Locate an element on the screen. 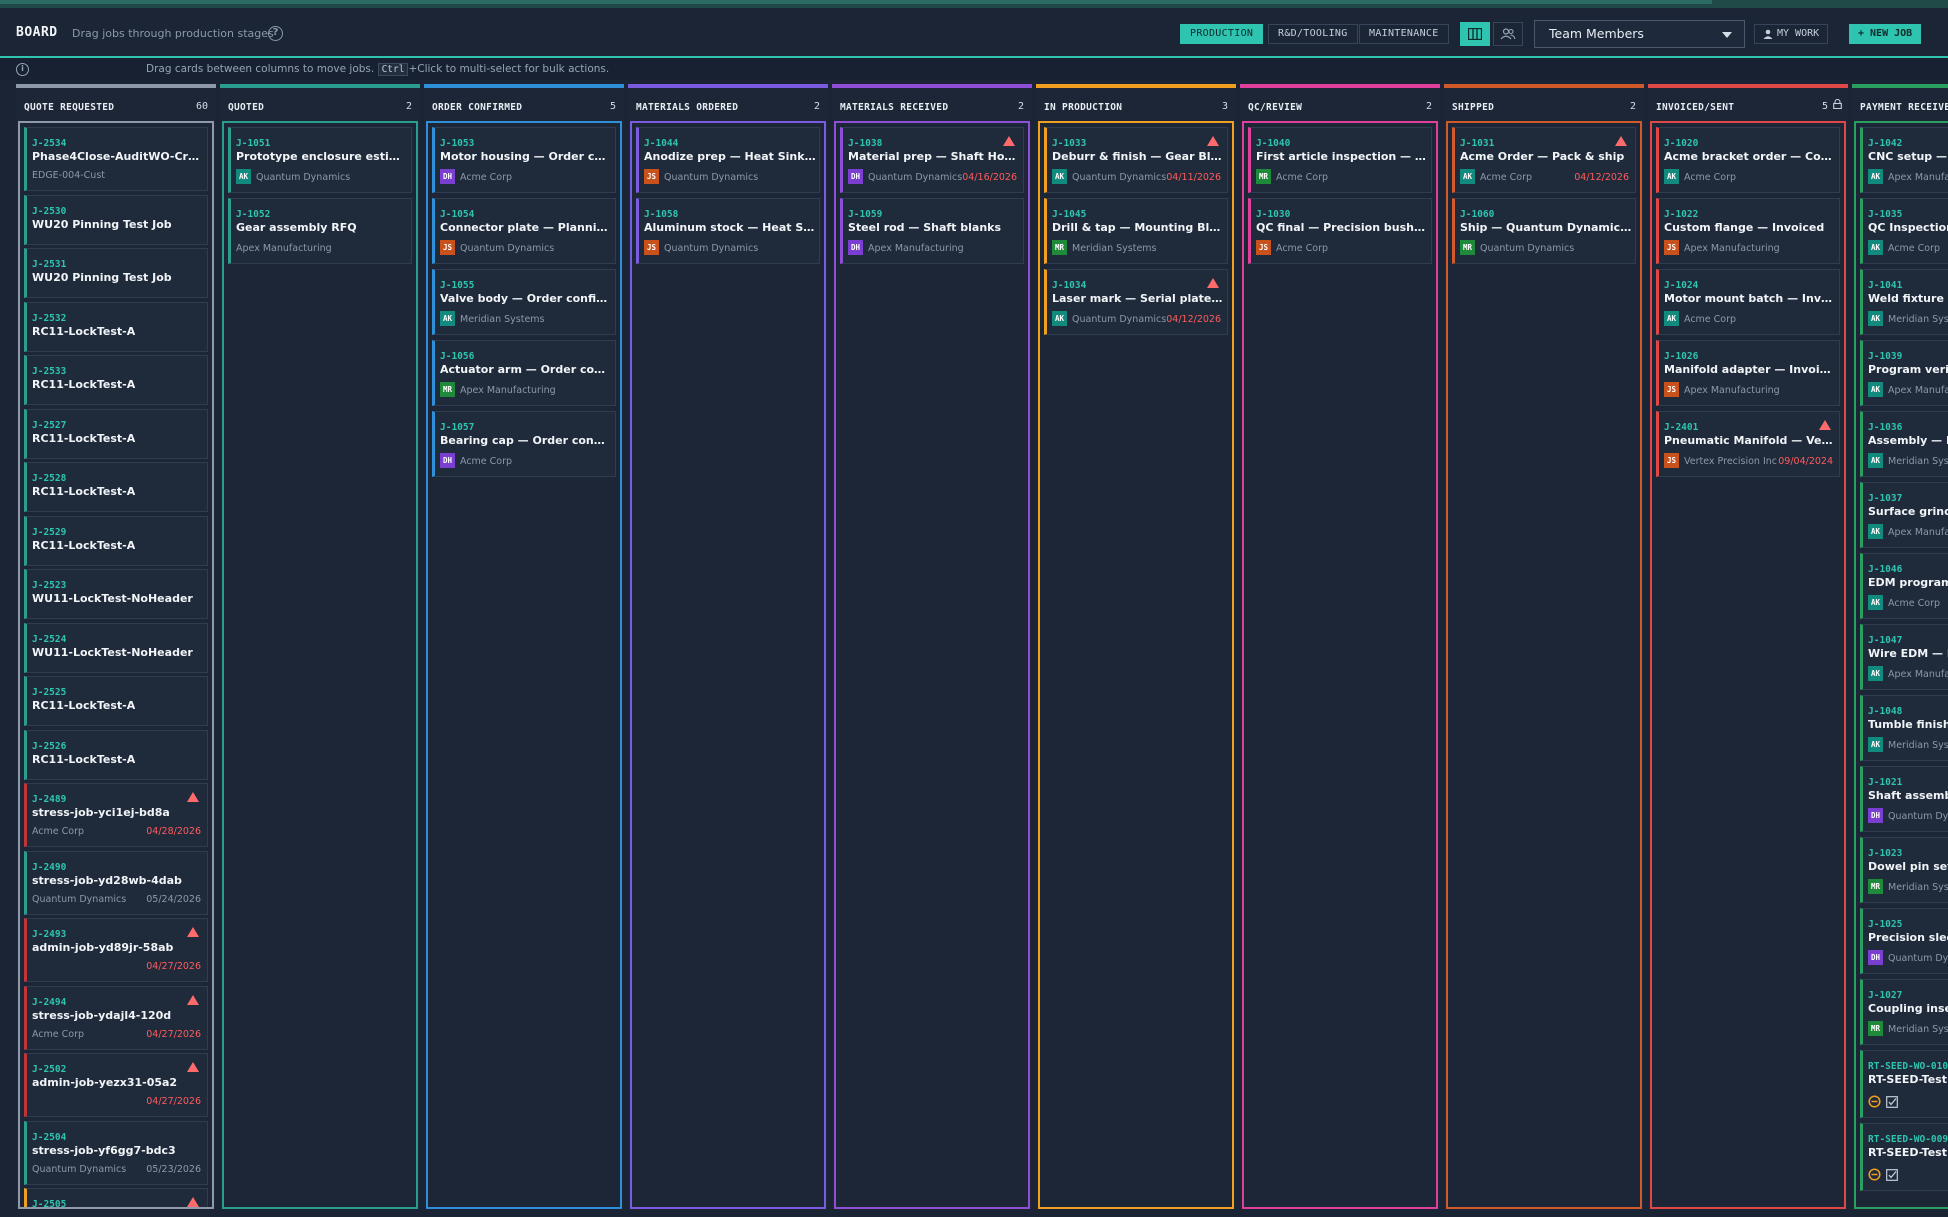 Image resolution: width=1948 pixels, height=1217 pixels. job-id: J-1031 is located at coordinates (1477, 143).